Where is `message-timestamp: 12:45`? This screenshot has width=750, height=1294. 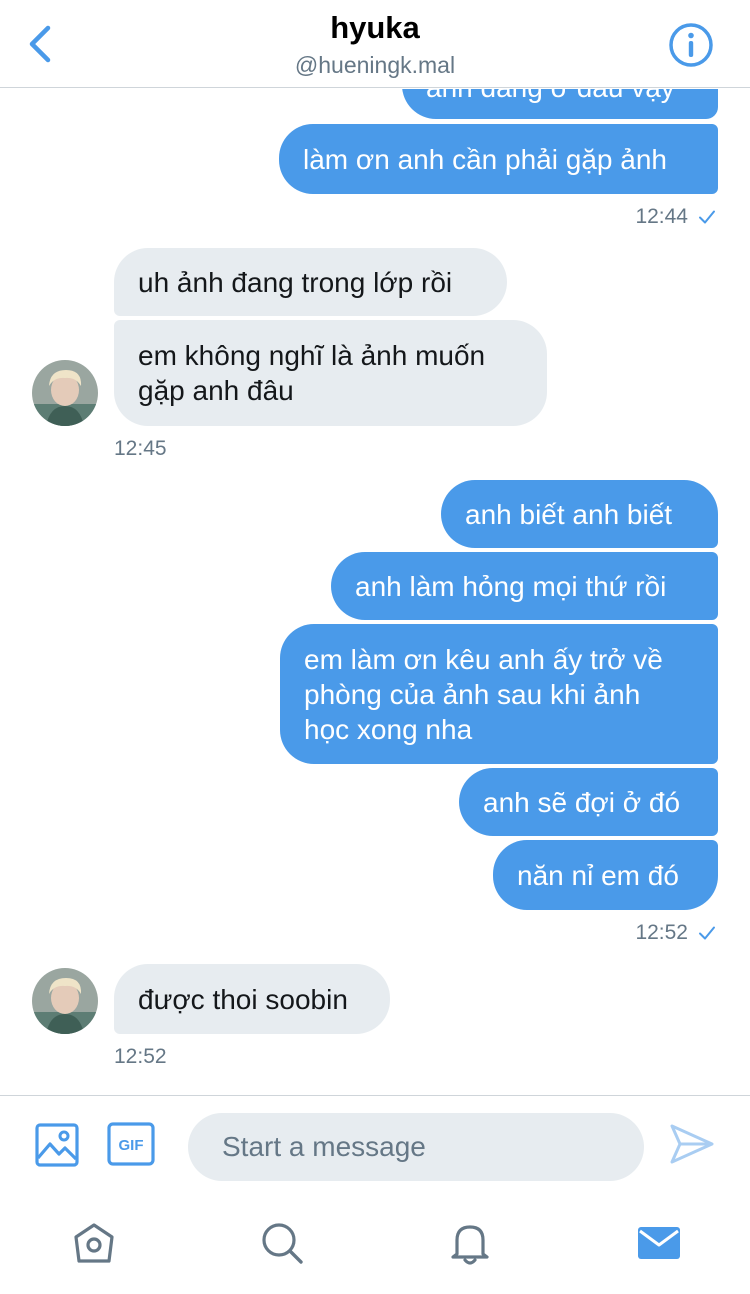 message-timestamp: 12:45 is located at coordinates (140, 448).